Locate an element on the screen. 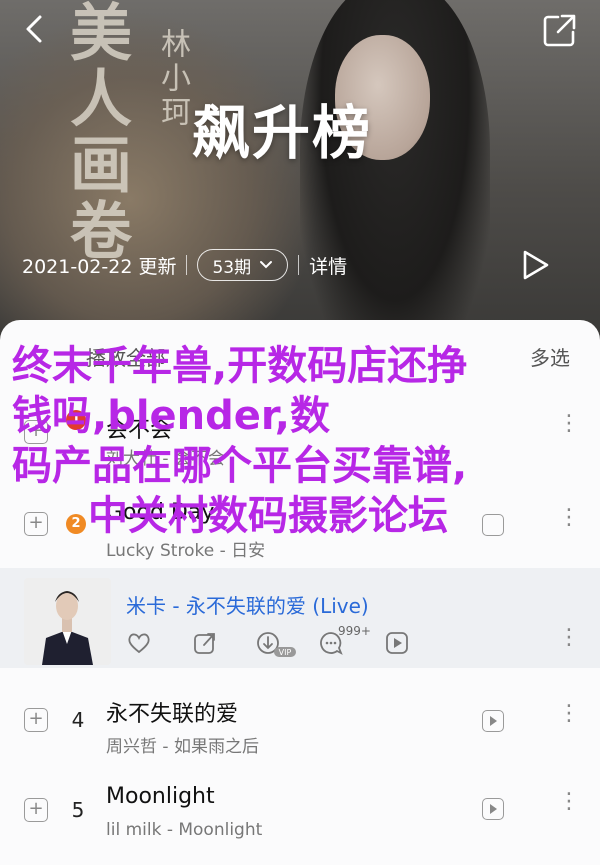 The height and width of the screenshot is (865, 600). update-date: 2021-02-22 更新 is located at coordinates (99, 266).